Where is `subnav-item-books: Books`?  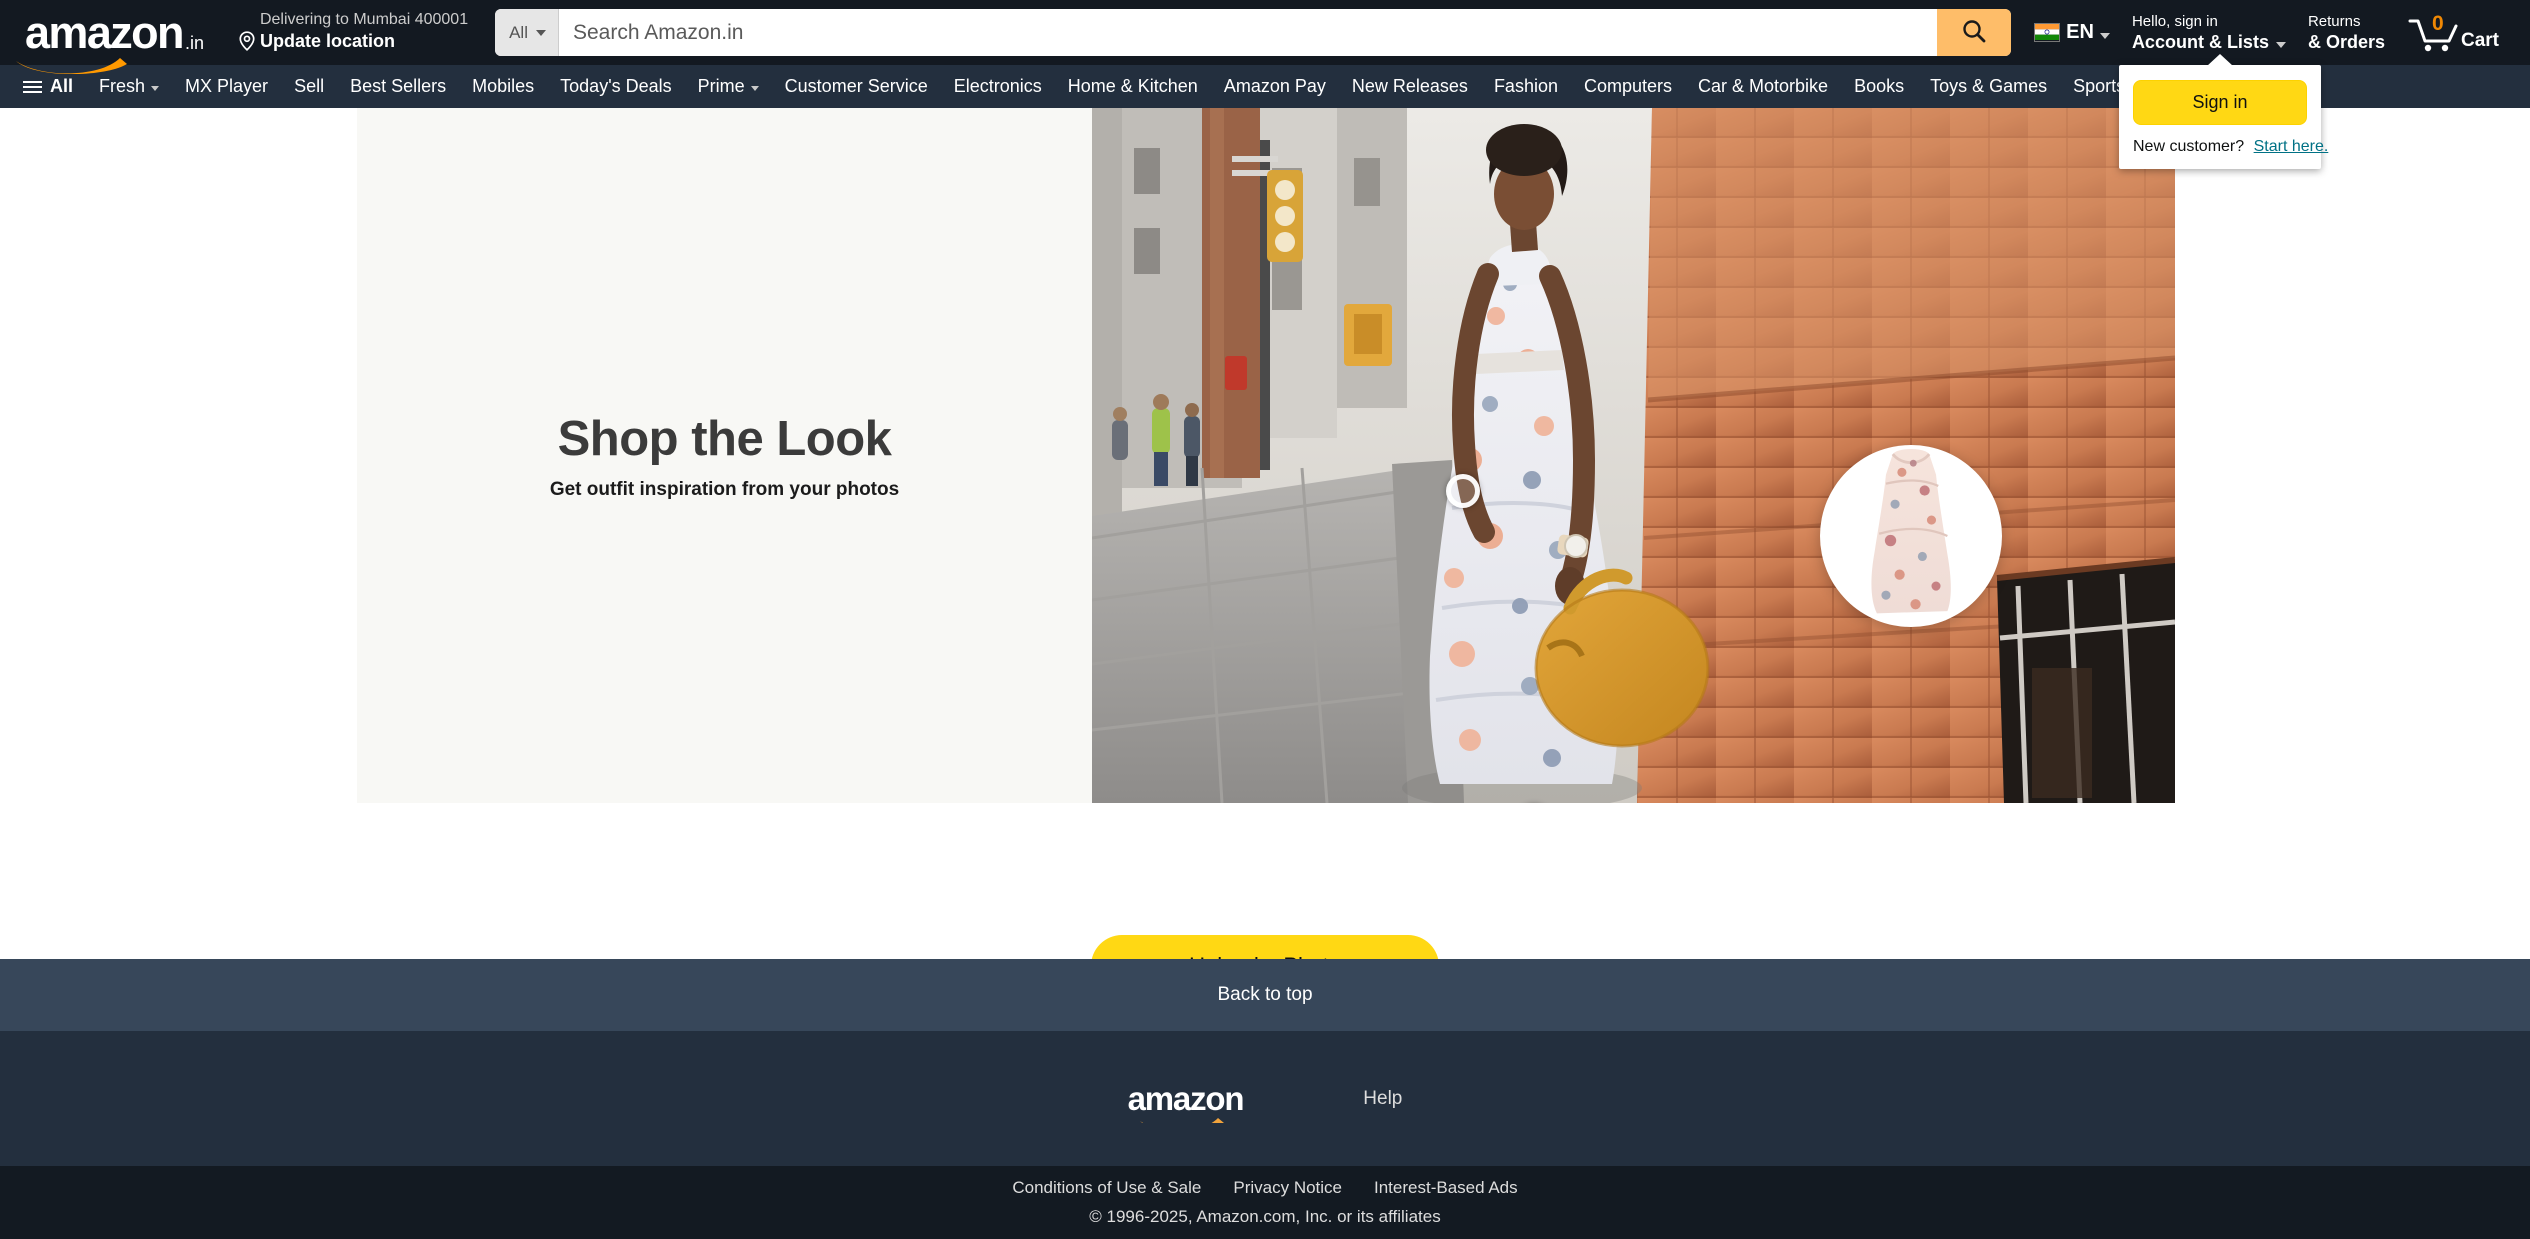 subnav-item-books: Books is located at coordinates (1879, 86).